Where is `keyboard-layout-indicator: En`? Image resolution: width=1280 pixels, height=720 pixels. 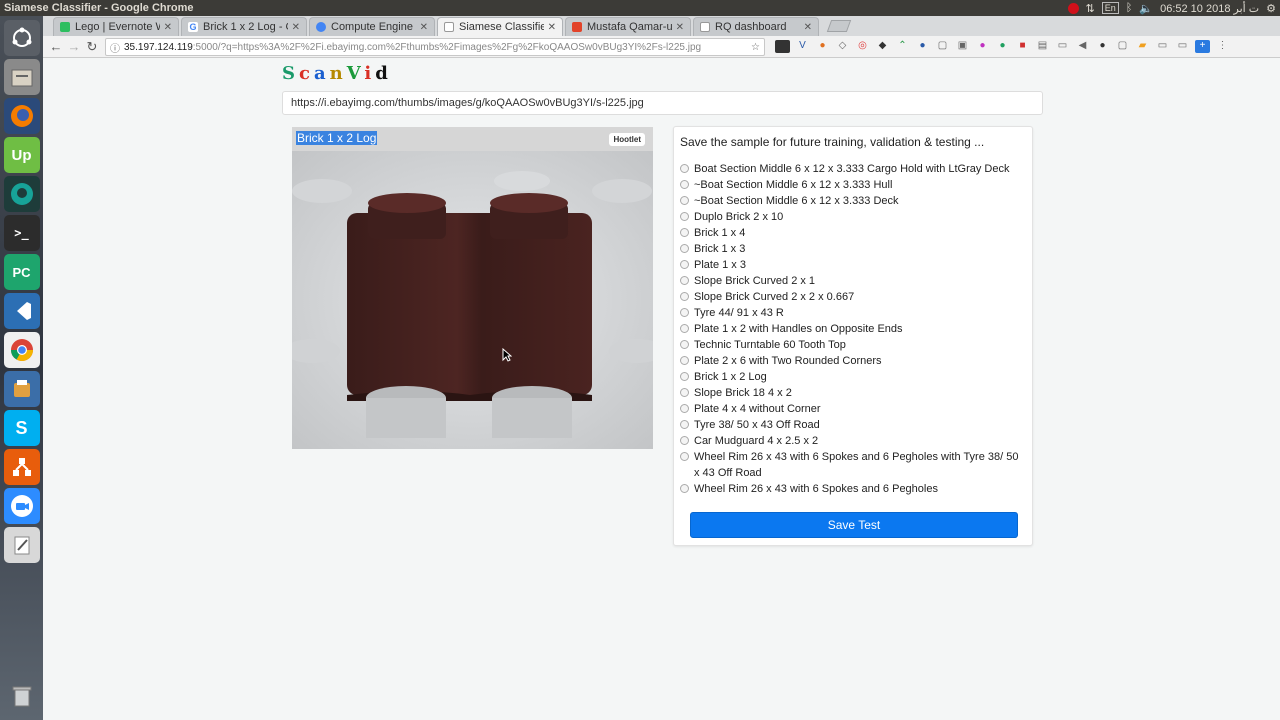
keyboard-layout-indicator: En is located at coordinates (1110, 8).